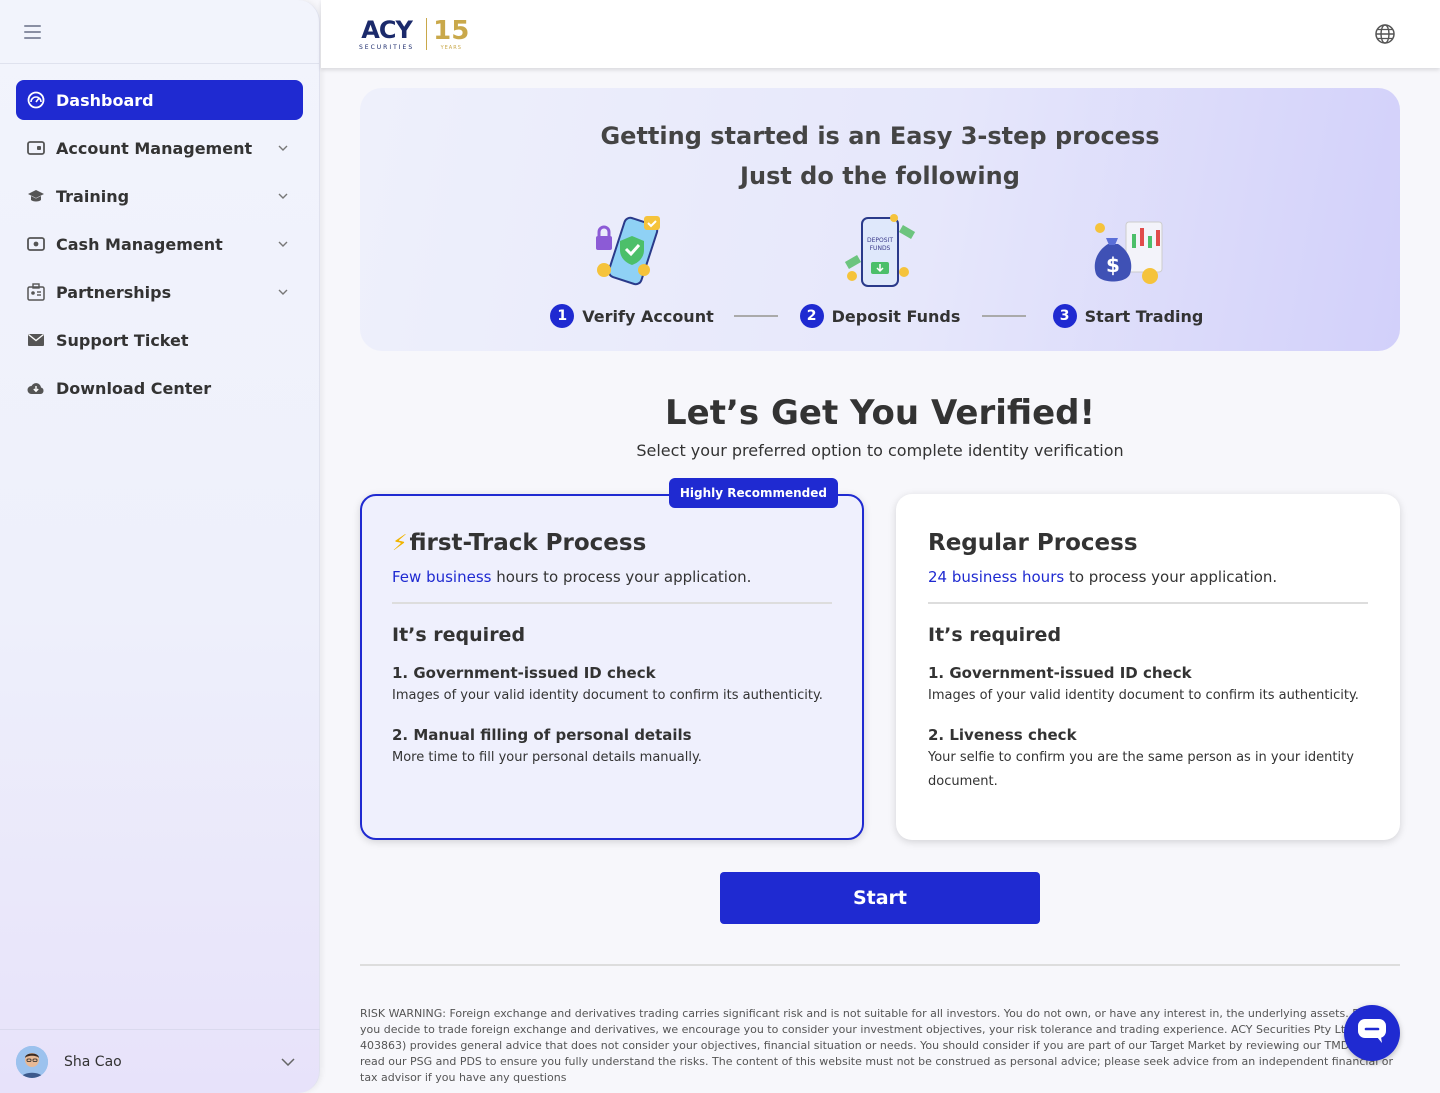 The width and height of the screenshot is (1440, 1093). I want to click on step-number: 3, so click(1064, 316).